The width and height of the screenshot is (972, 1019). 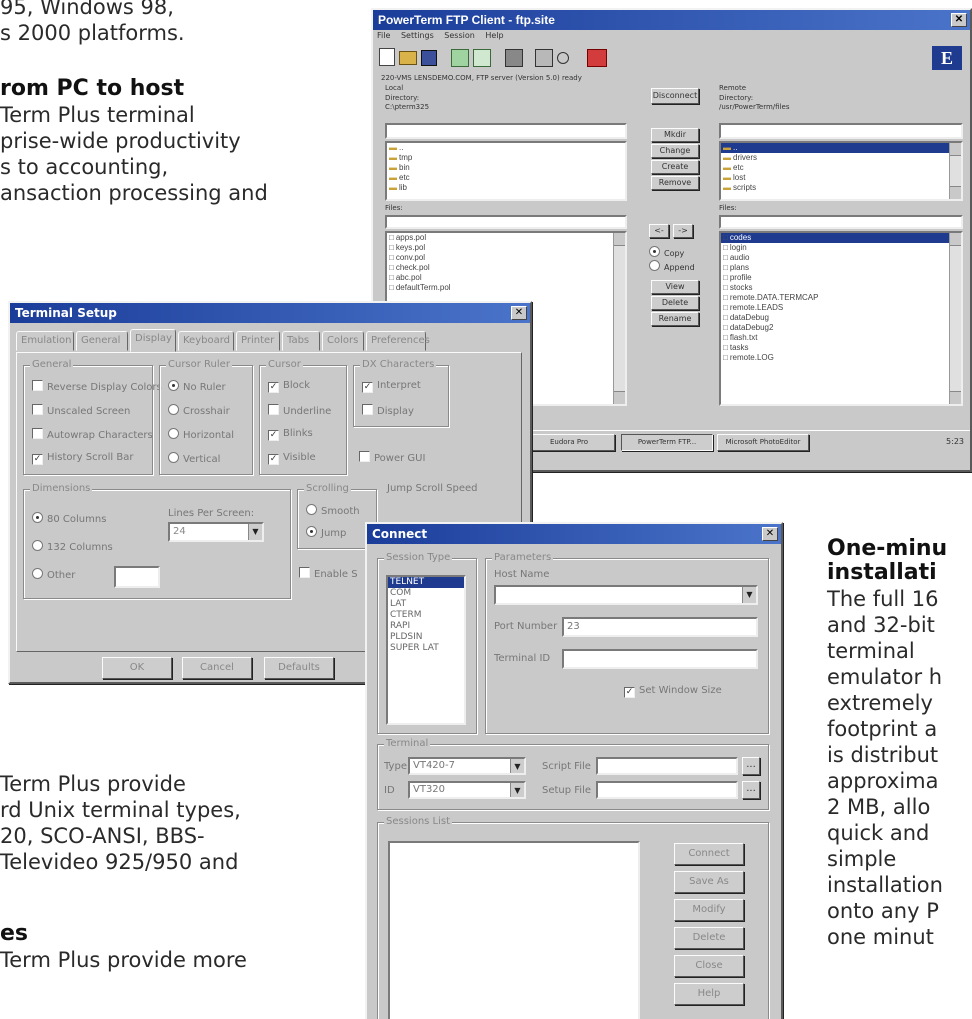 I want to click on new-icon, so click(x=387, y=57).